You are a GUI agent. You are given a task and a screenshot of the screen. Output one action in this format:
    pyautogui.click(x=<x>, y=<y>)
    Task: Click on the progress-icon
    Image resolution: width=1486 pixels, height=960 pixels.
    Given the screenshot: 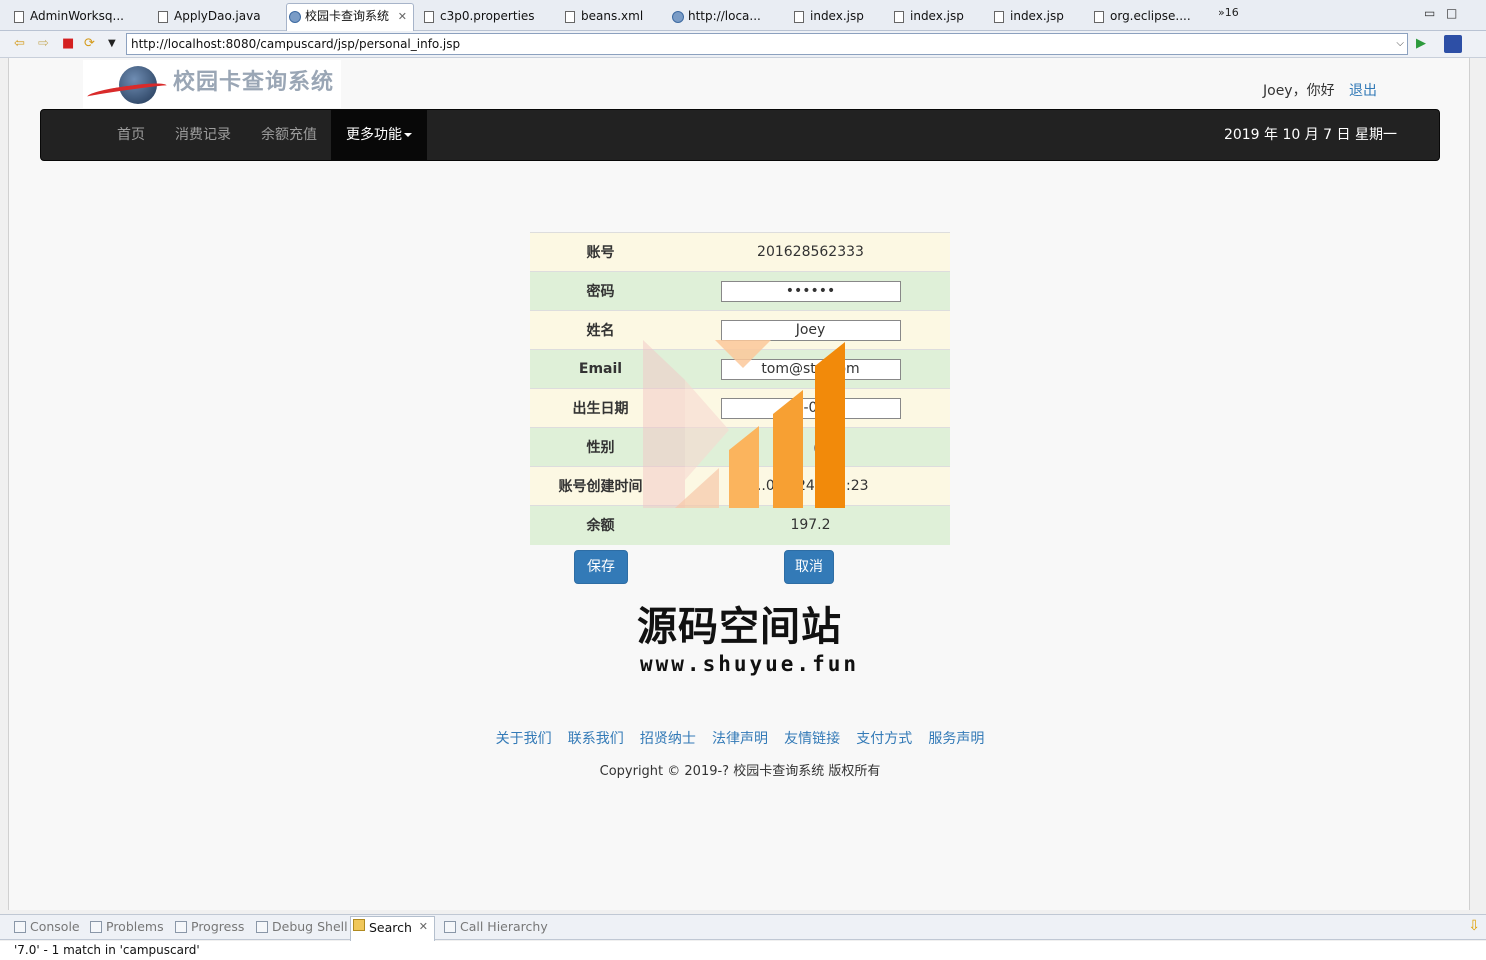 What is the action you would take?
    pyautogui.click(x=181, y=927)
    